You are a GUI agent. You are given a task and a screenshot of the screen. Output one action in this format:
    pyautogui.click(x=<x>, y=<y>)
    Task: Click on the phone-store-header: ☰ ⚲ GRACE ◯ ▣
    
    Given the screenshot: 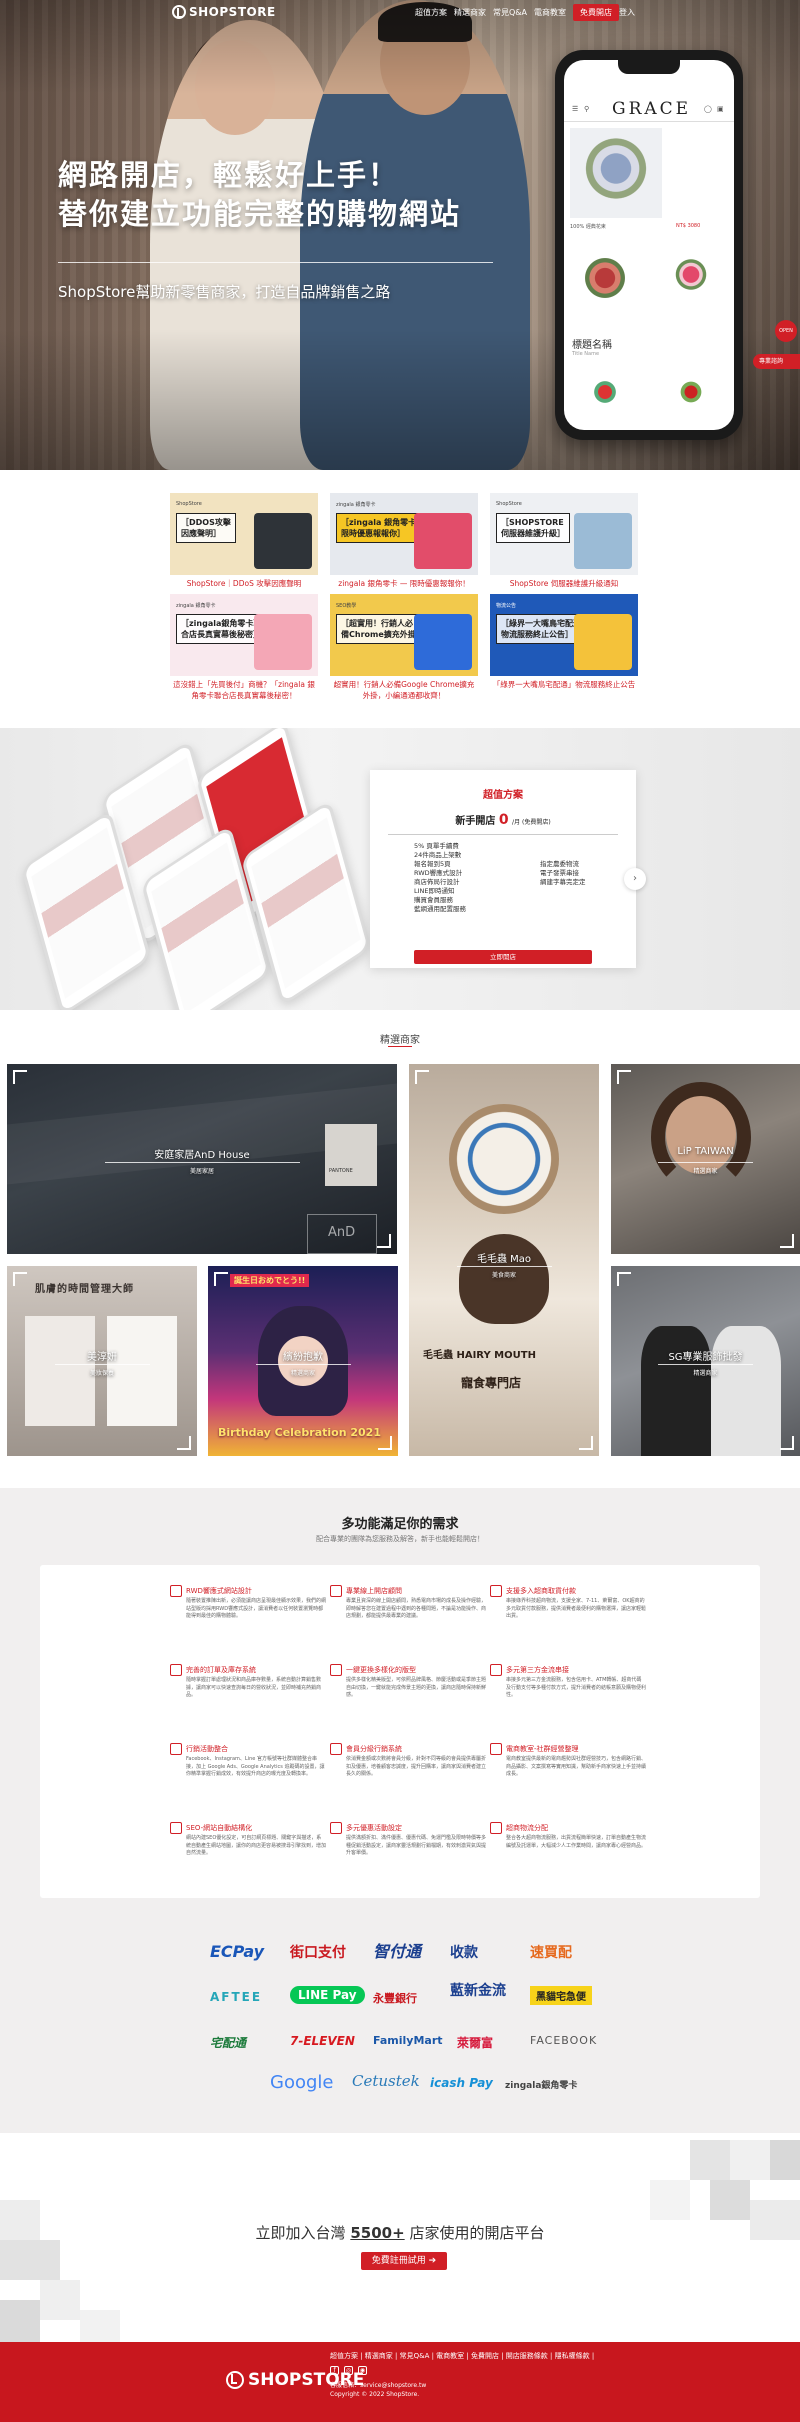 What is the action you would take?
    pyautogui.click(x=649, y=109)
    